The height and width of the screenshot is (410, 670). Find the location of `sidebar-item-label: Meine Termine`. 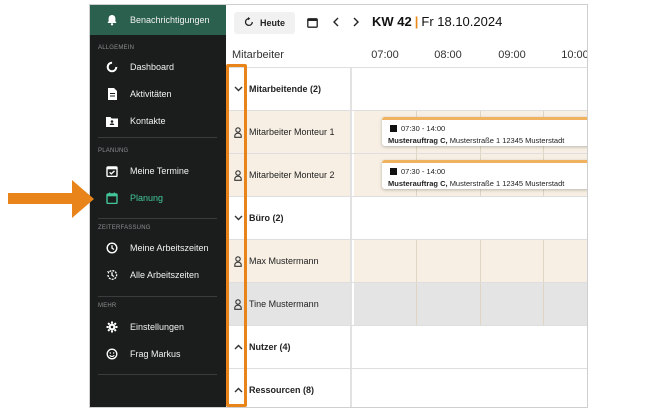

sidebar-item-label: Meine Termine is located at coordinates (159, 171).